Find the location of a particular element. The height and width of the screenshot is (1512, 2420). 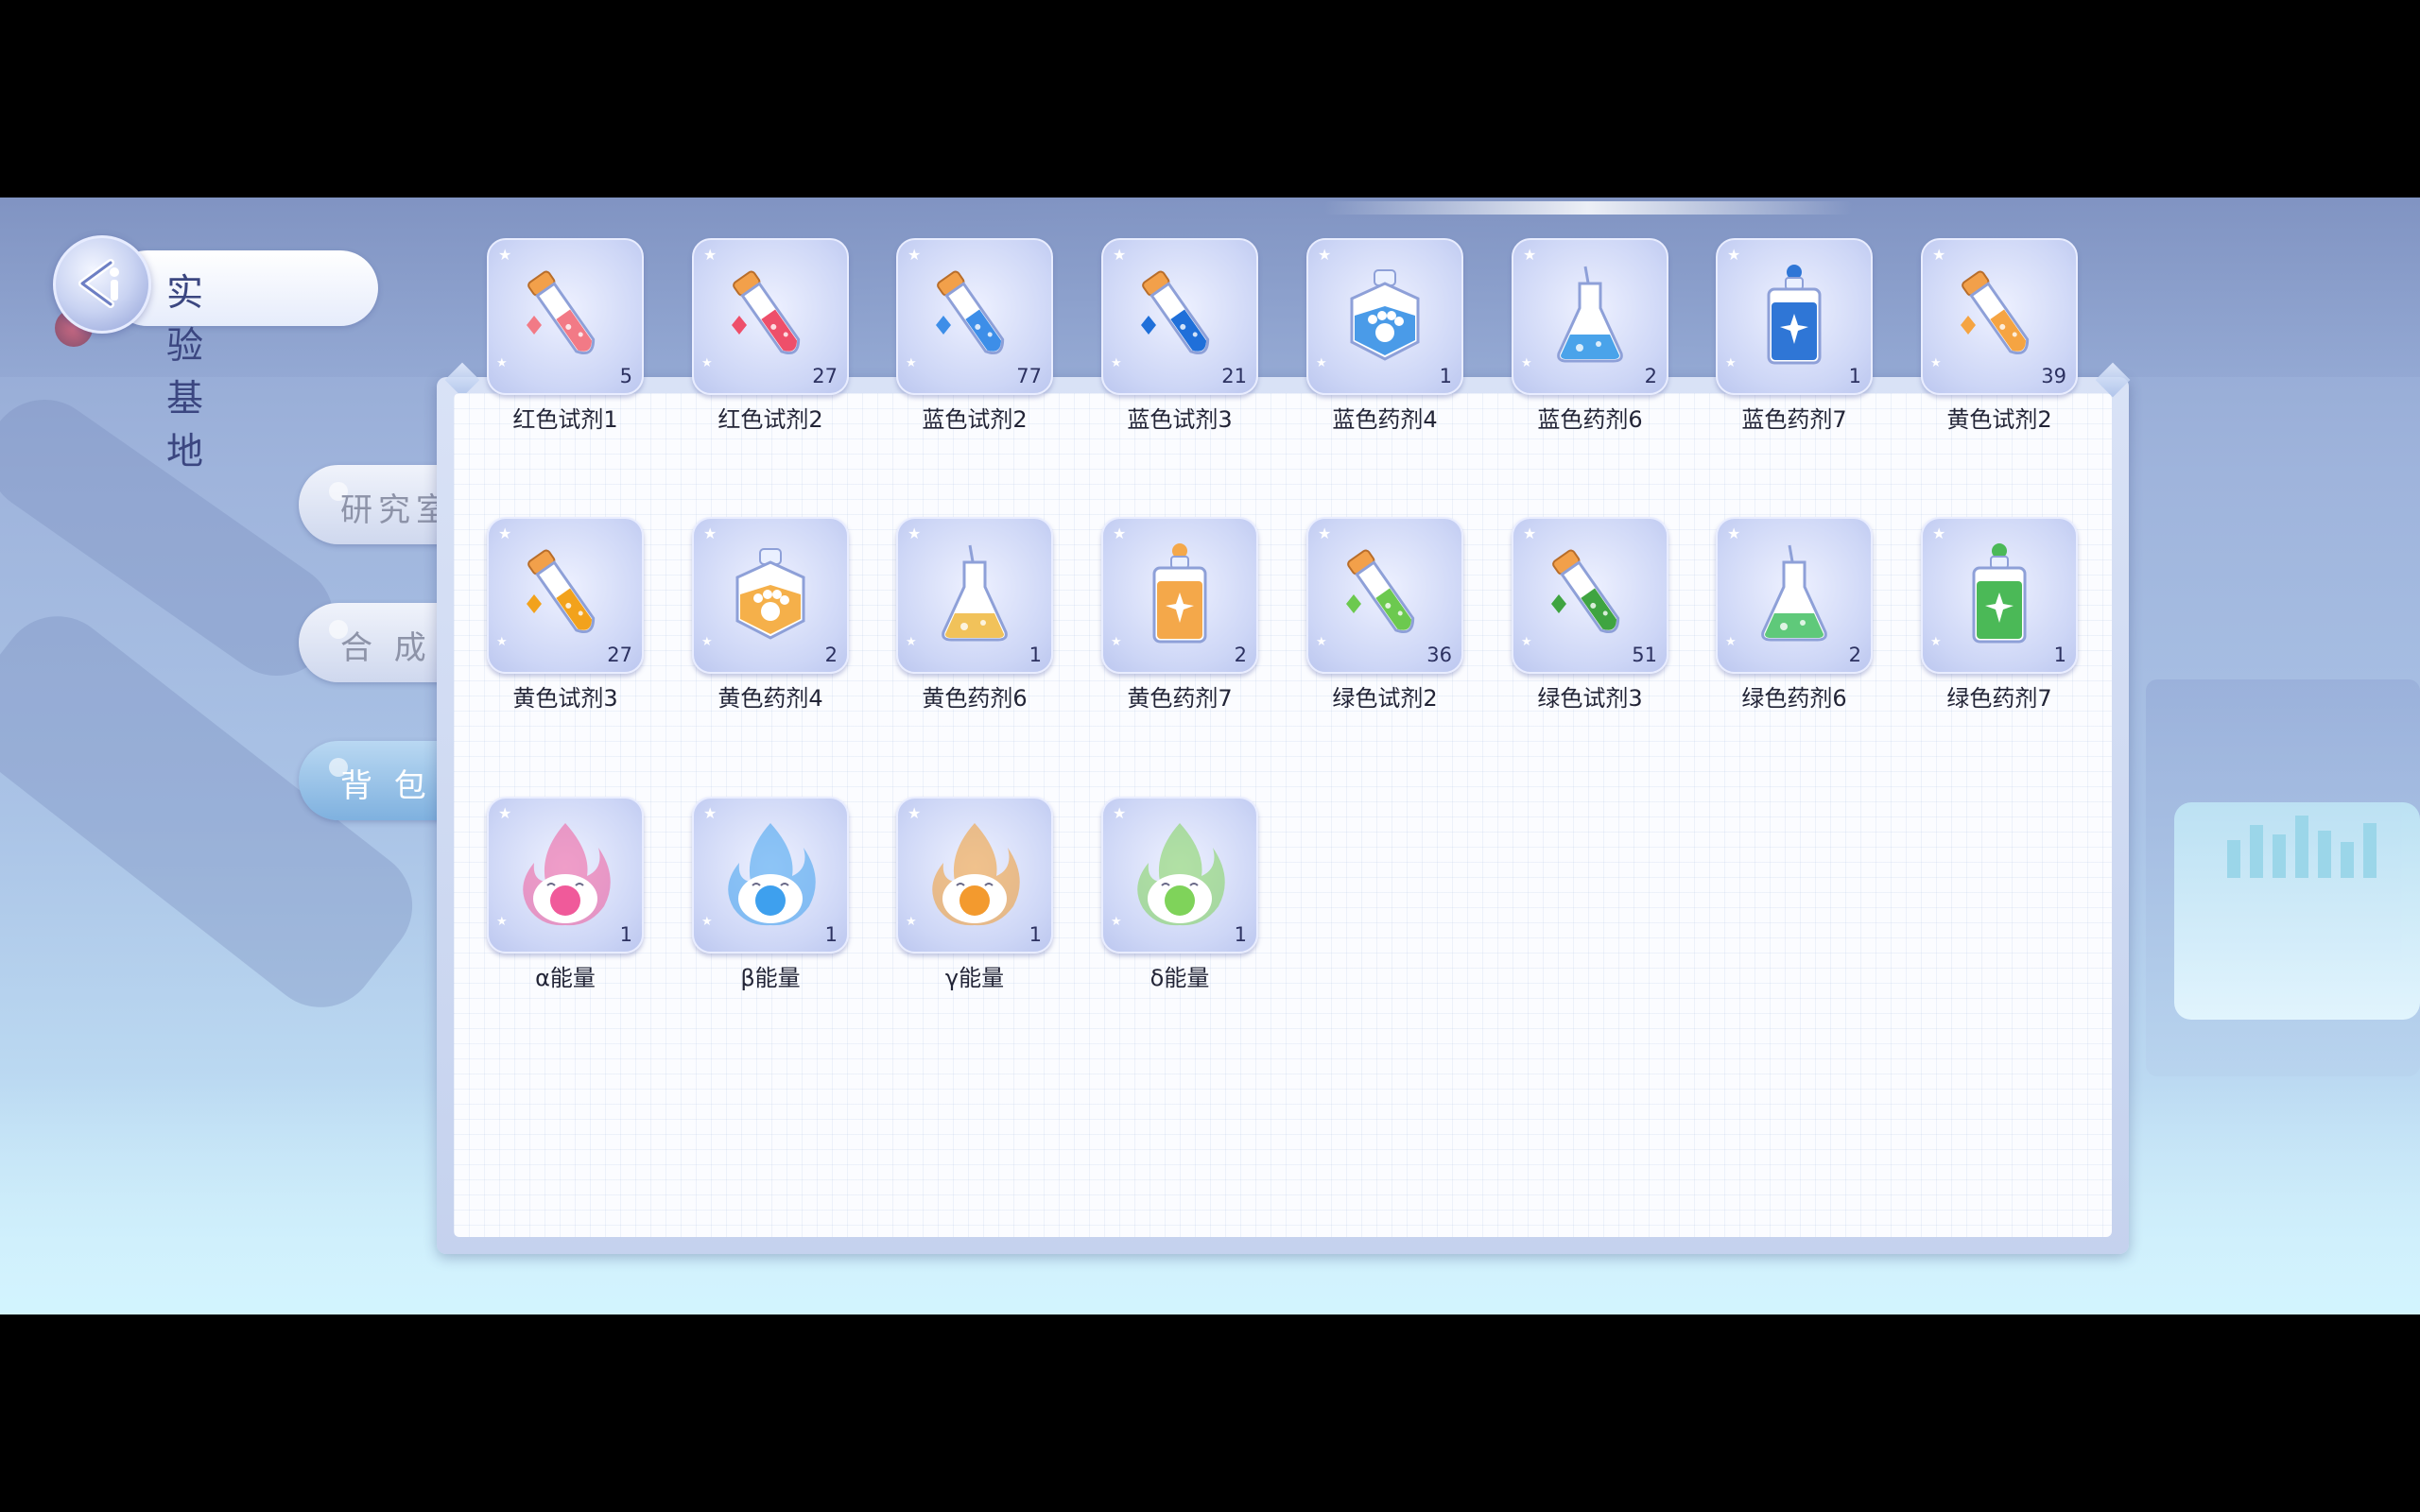

inventory-item: ★ ★ 2 黄色药剂7 is located at coordinates (1179, 616).